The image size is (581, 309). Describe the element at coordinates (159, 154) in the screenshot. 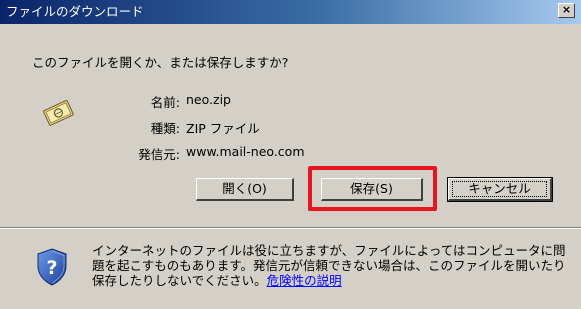

I see `source-label: 発信元:` at that location.